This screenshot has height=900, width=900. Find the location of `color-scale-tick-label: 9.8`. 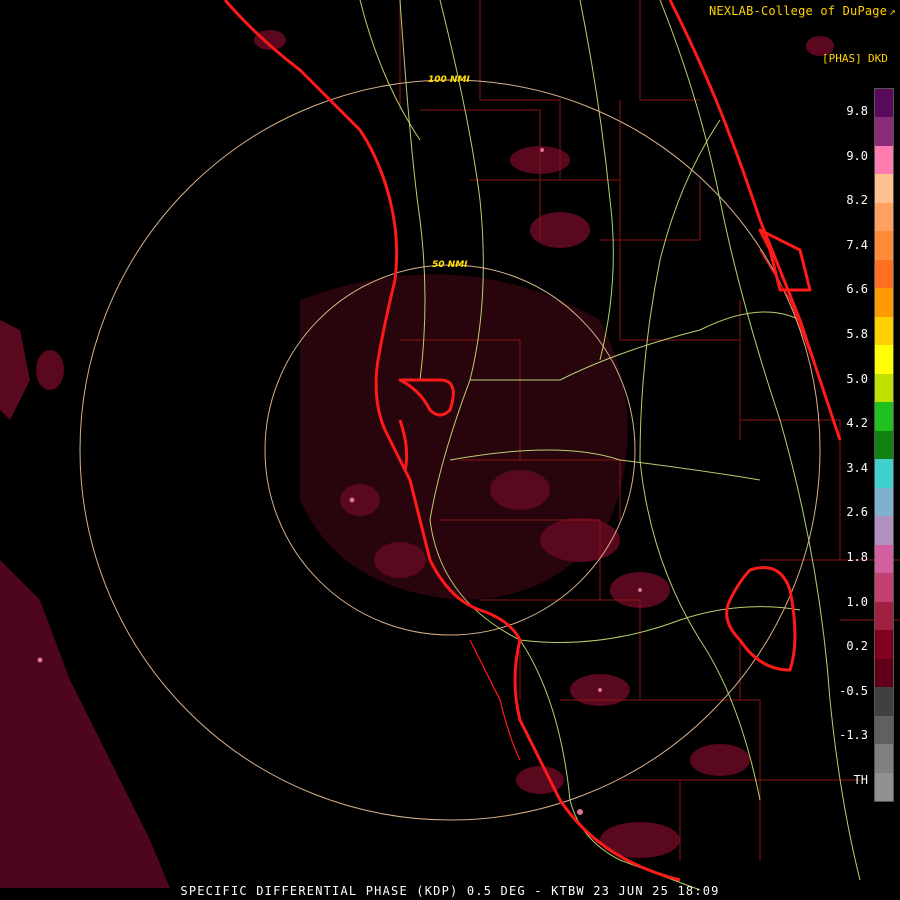

color-scale-tick-label: 9.8 is located at coordinates (857, 111).